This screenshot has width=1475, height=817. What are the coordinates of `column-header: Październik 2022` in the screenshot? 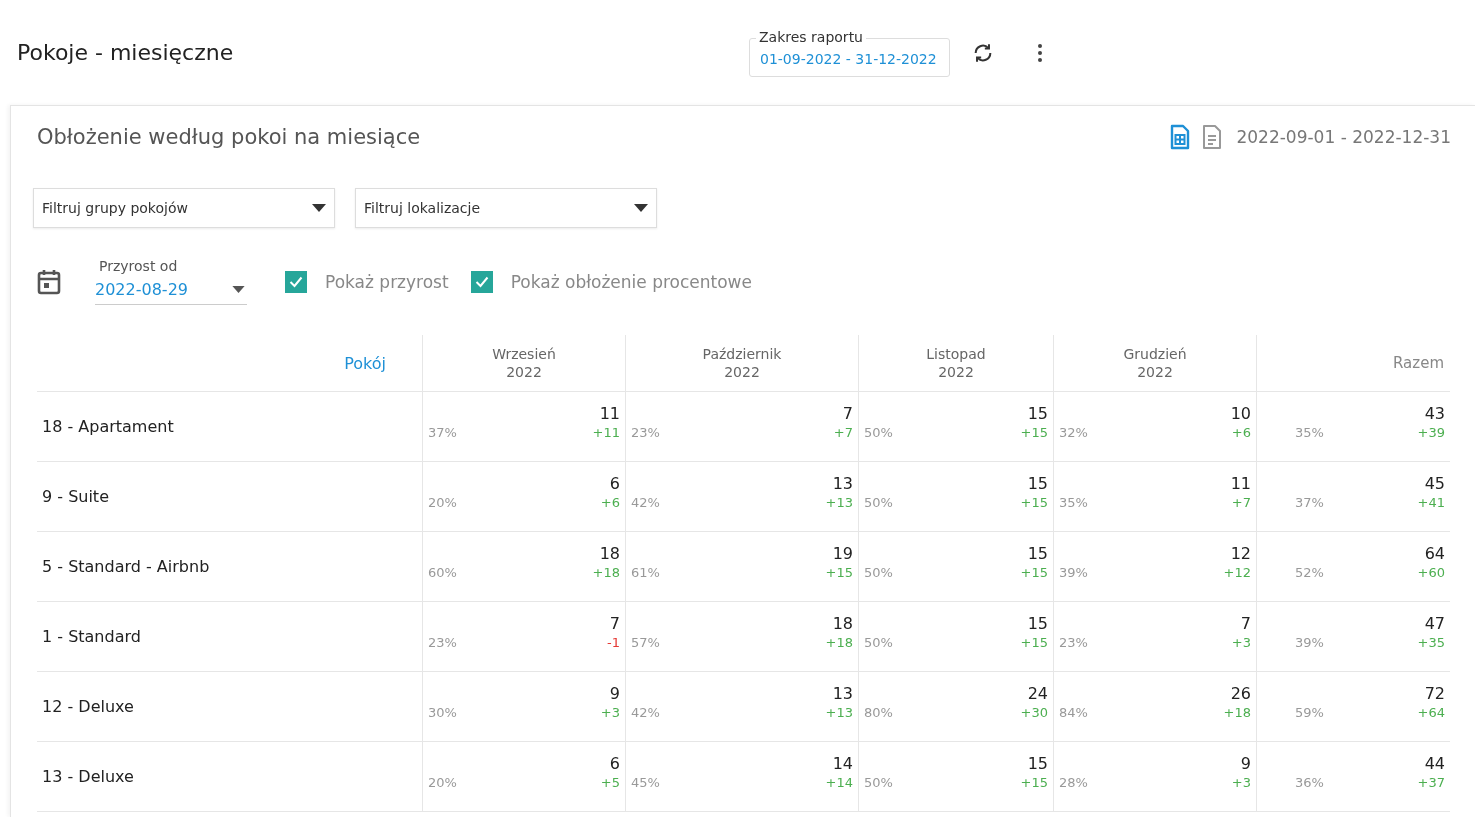 It's located at (742, 363).